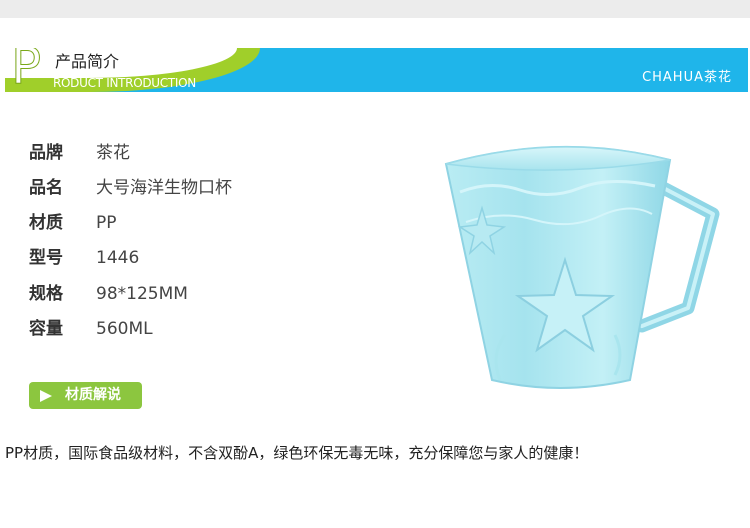 The width and height of the screenshot is (750, 528). I want to click on product-description: PP材质，国际食品级材料，不含双酚A，绿色环保无毒无味，充分保障您与家人的健康！, so click(297, 453).